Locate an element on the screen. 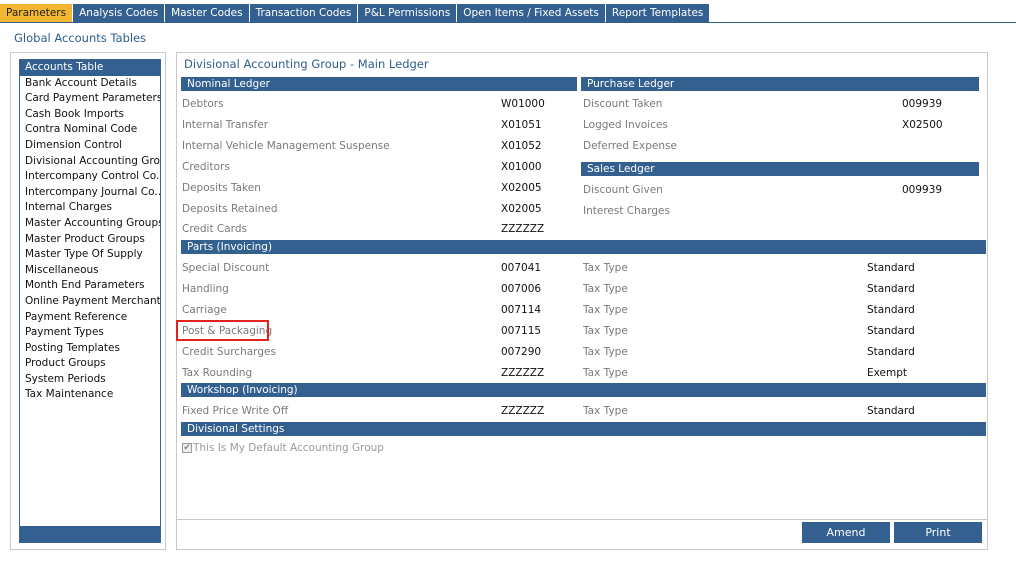 Image resolution: width=1016 pixels, height=561 pixels. default-group-row: ✔ This Is My Default Accounting Group is located at coordinates (283, 448).